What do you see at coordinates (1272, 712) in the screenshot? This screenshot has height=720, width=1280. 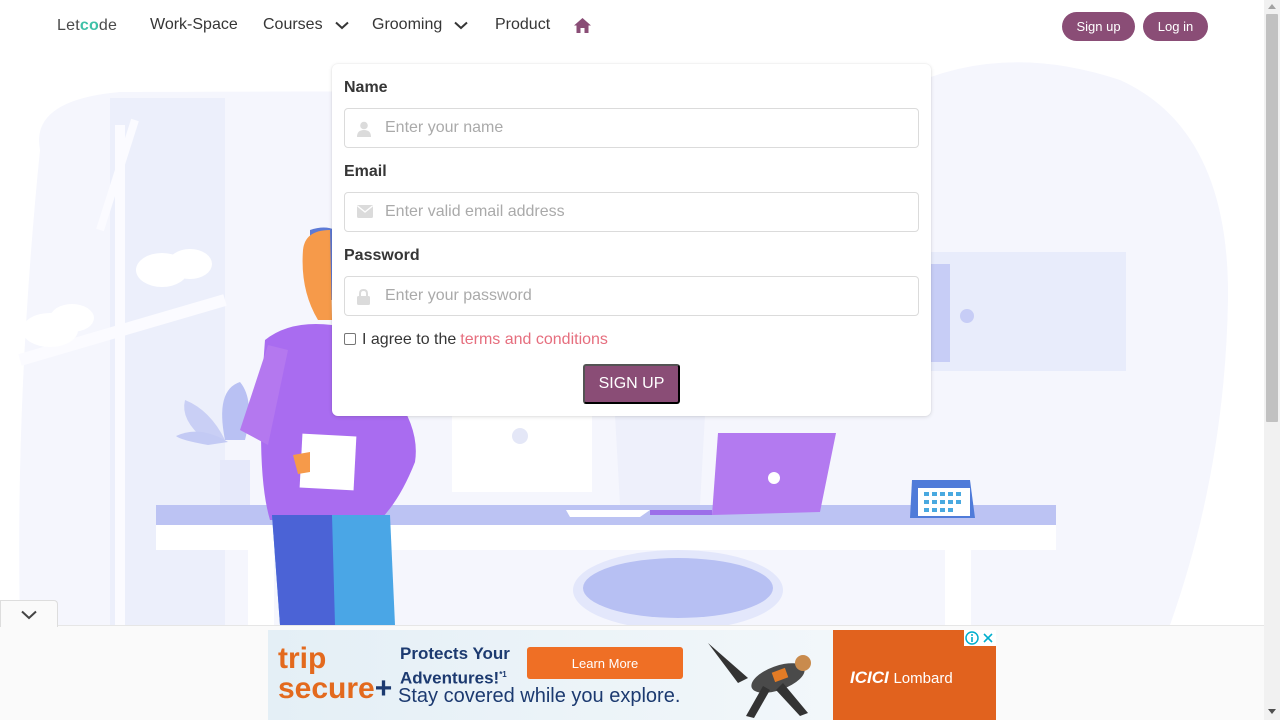 I see `scroll-down-arrow-icon` at bounding box center [1272, 712].